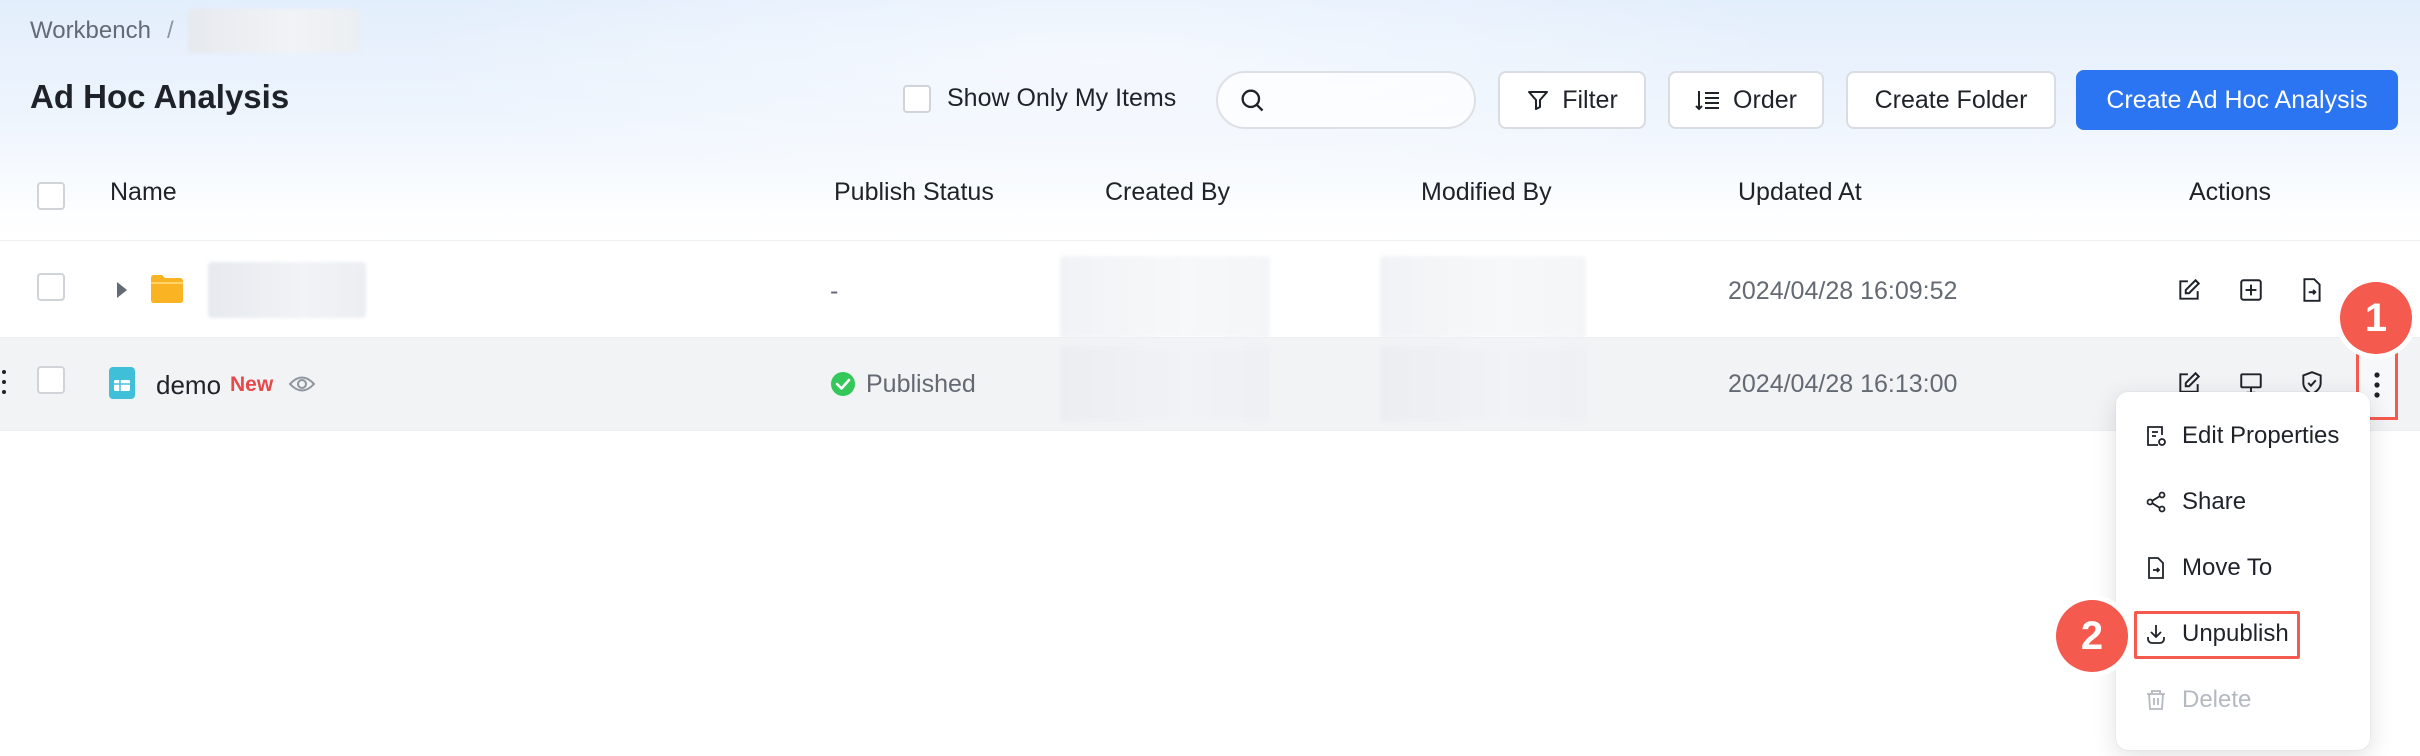 The height and width of the screenshot is (756, 2420). What do you see at coordinates (1538, 100) in the screenshot?
I see `filter-icon` at bounding box center [1538, 100].